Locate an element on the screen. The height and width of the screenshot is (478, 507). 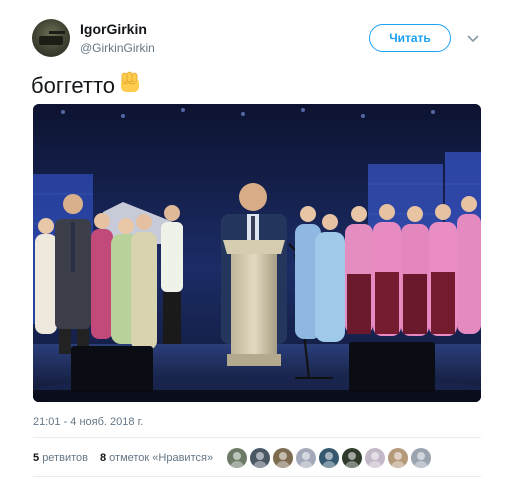
retweets-label: ретвитов is located at coordinates (65, 458).